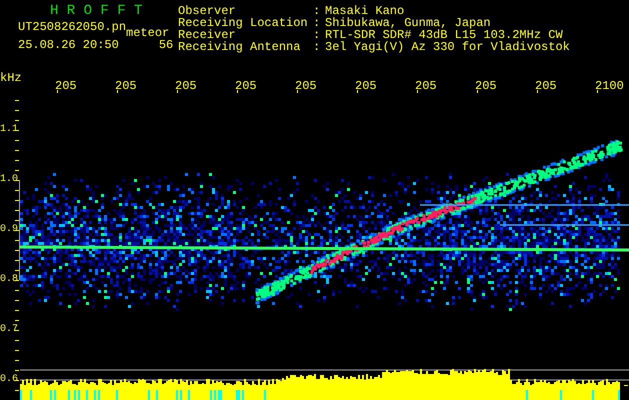  What do you see at coordinates (148, 33) in the screenshot?
I see `mode-label: meteor` at bounding box center [148, 33].